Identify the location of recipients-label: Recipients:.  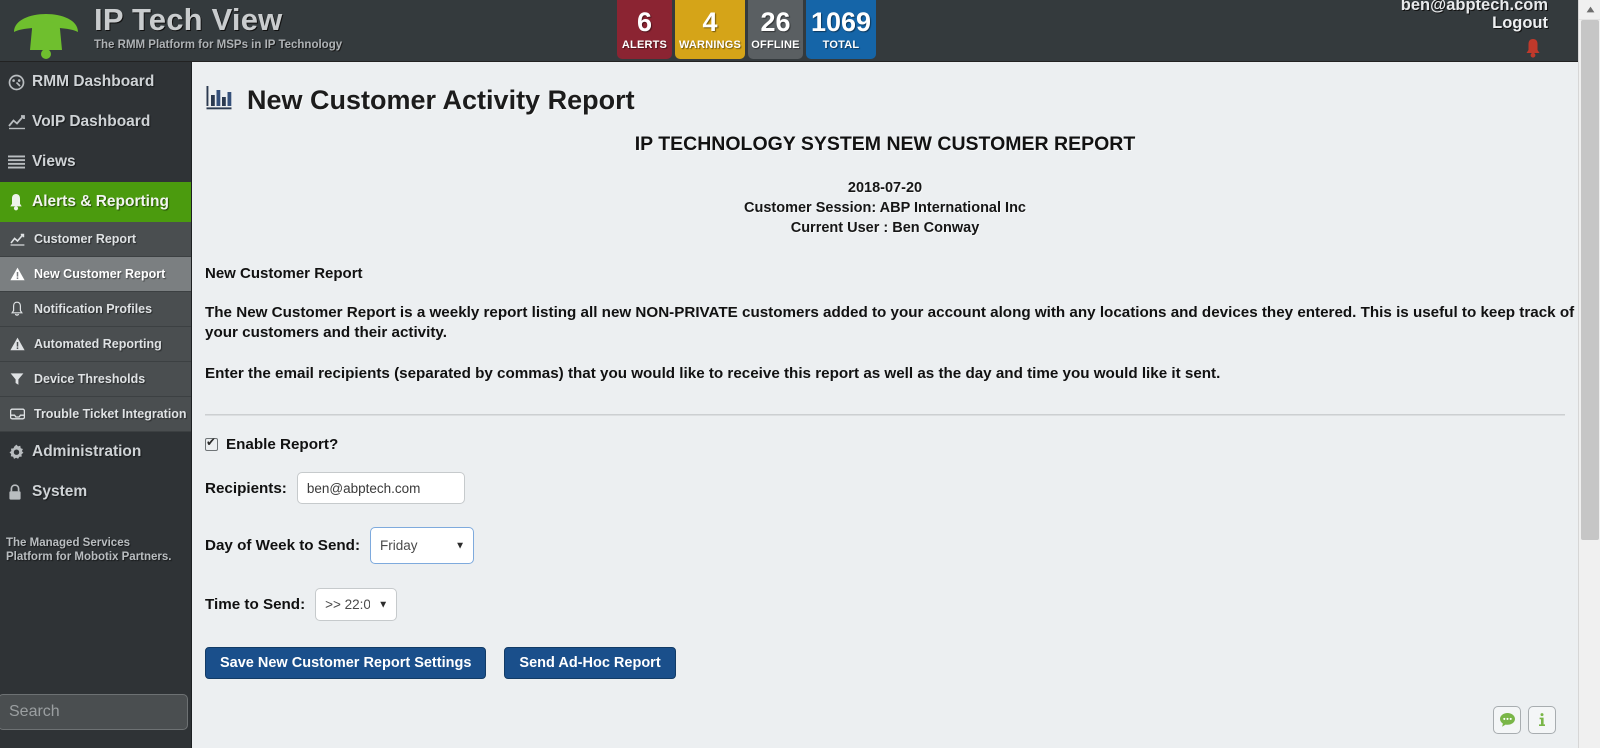
(246, 488).